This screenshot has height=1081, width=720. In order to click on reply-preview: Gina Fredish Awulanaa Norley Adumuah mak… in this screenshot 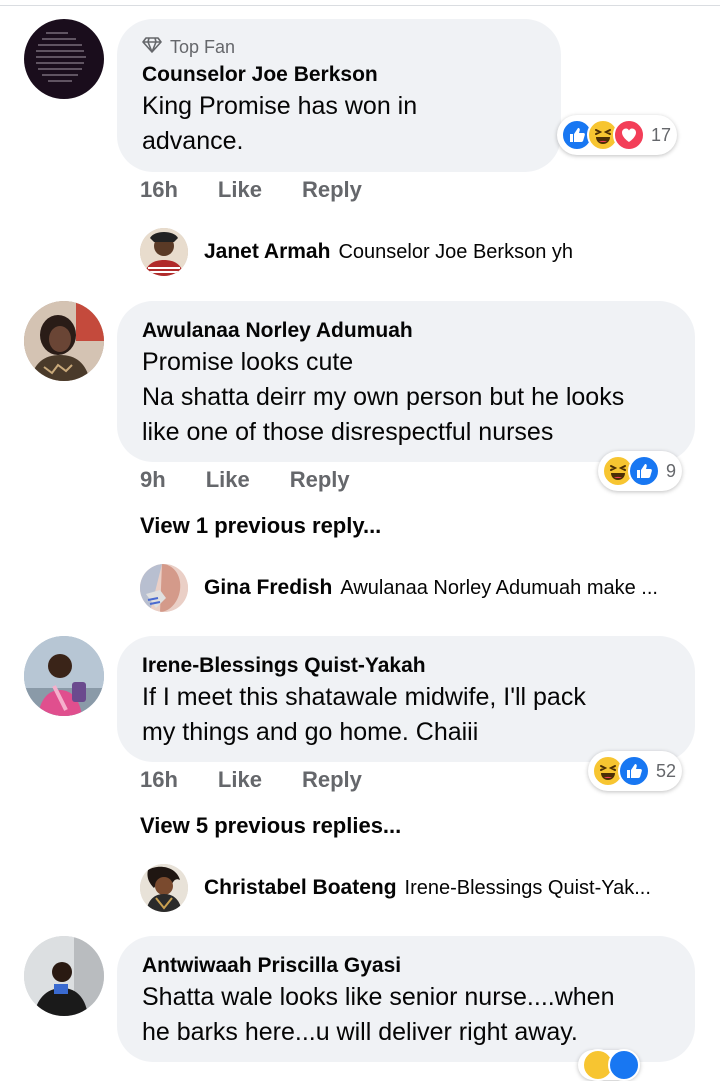, I will do `click(399, 588)`.